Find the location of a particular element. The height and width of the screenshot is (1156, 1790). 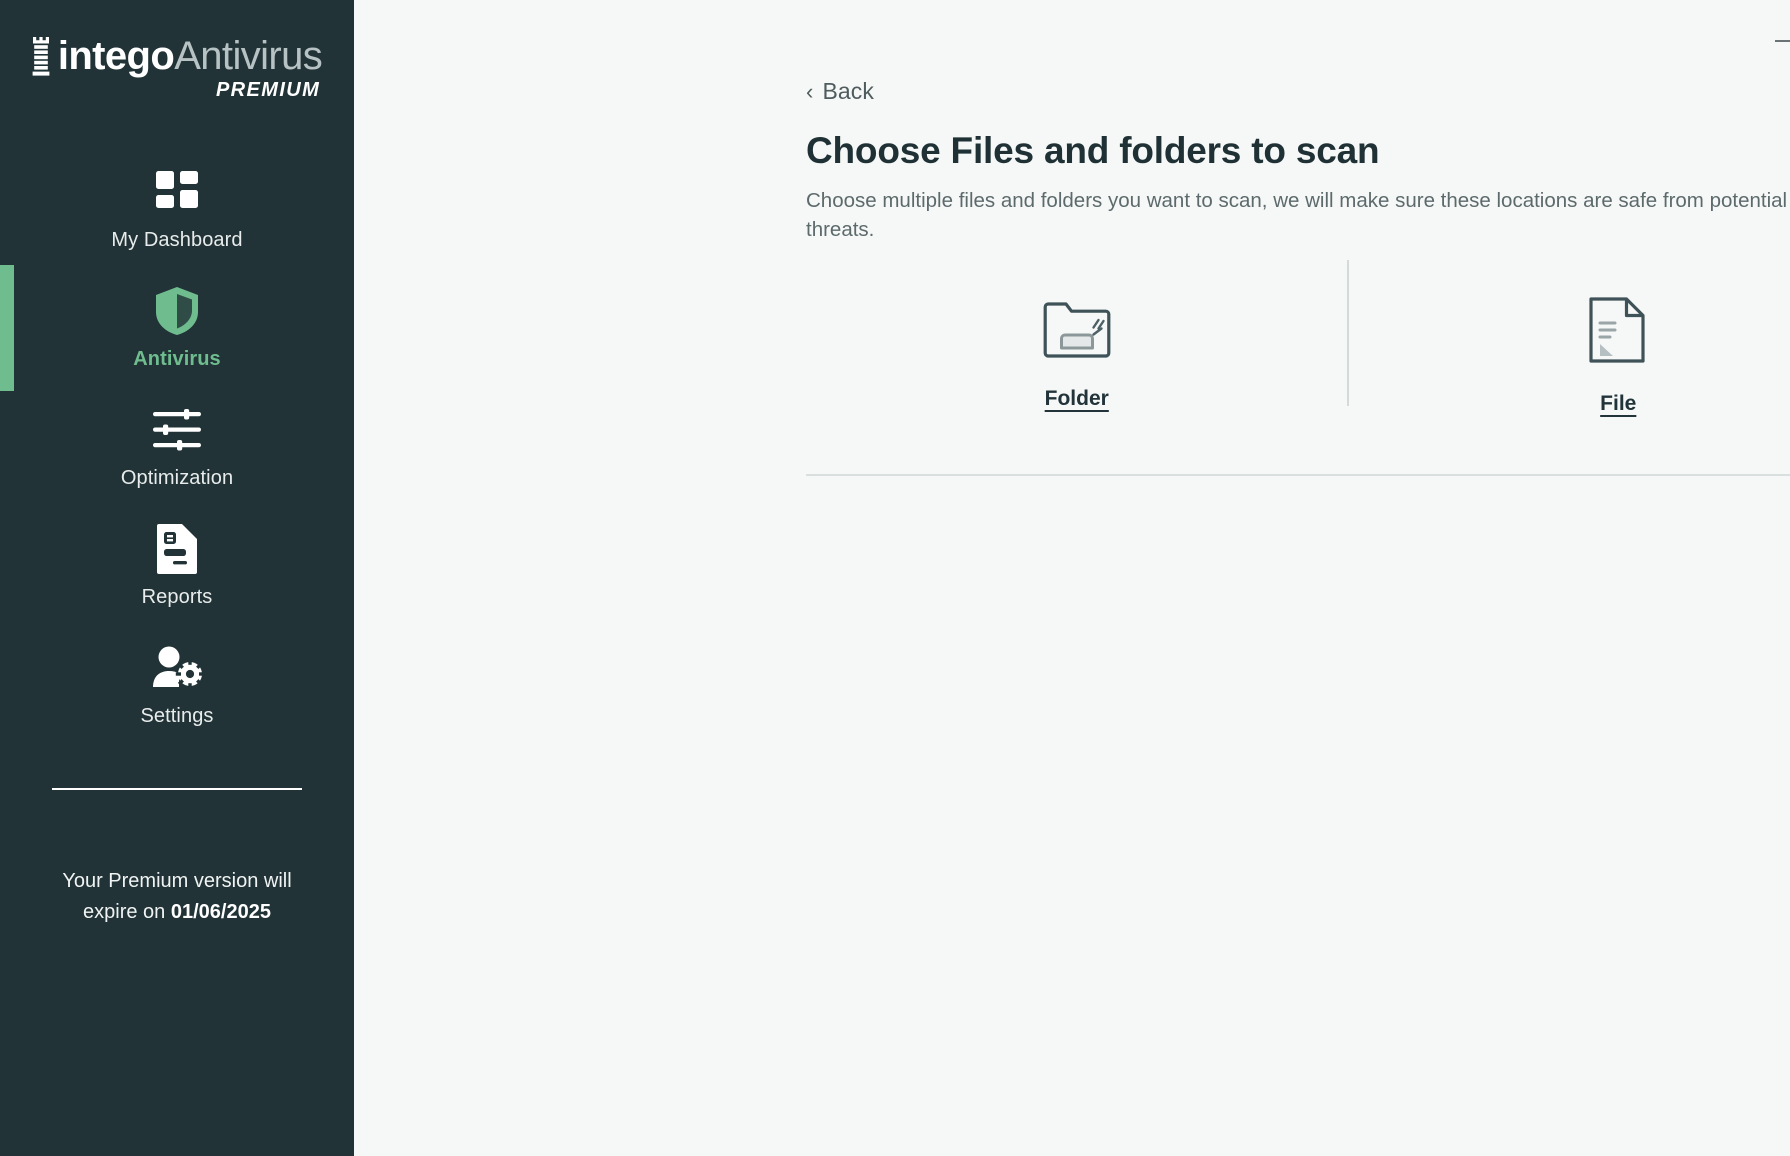

sidebar-item-label: Reports is located at coordinates (177, 597).